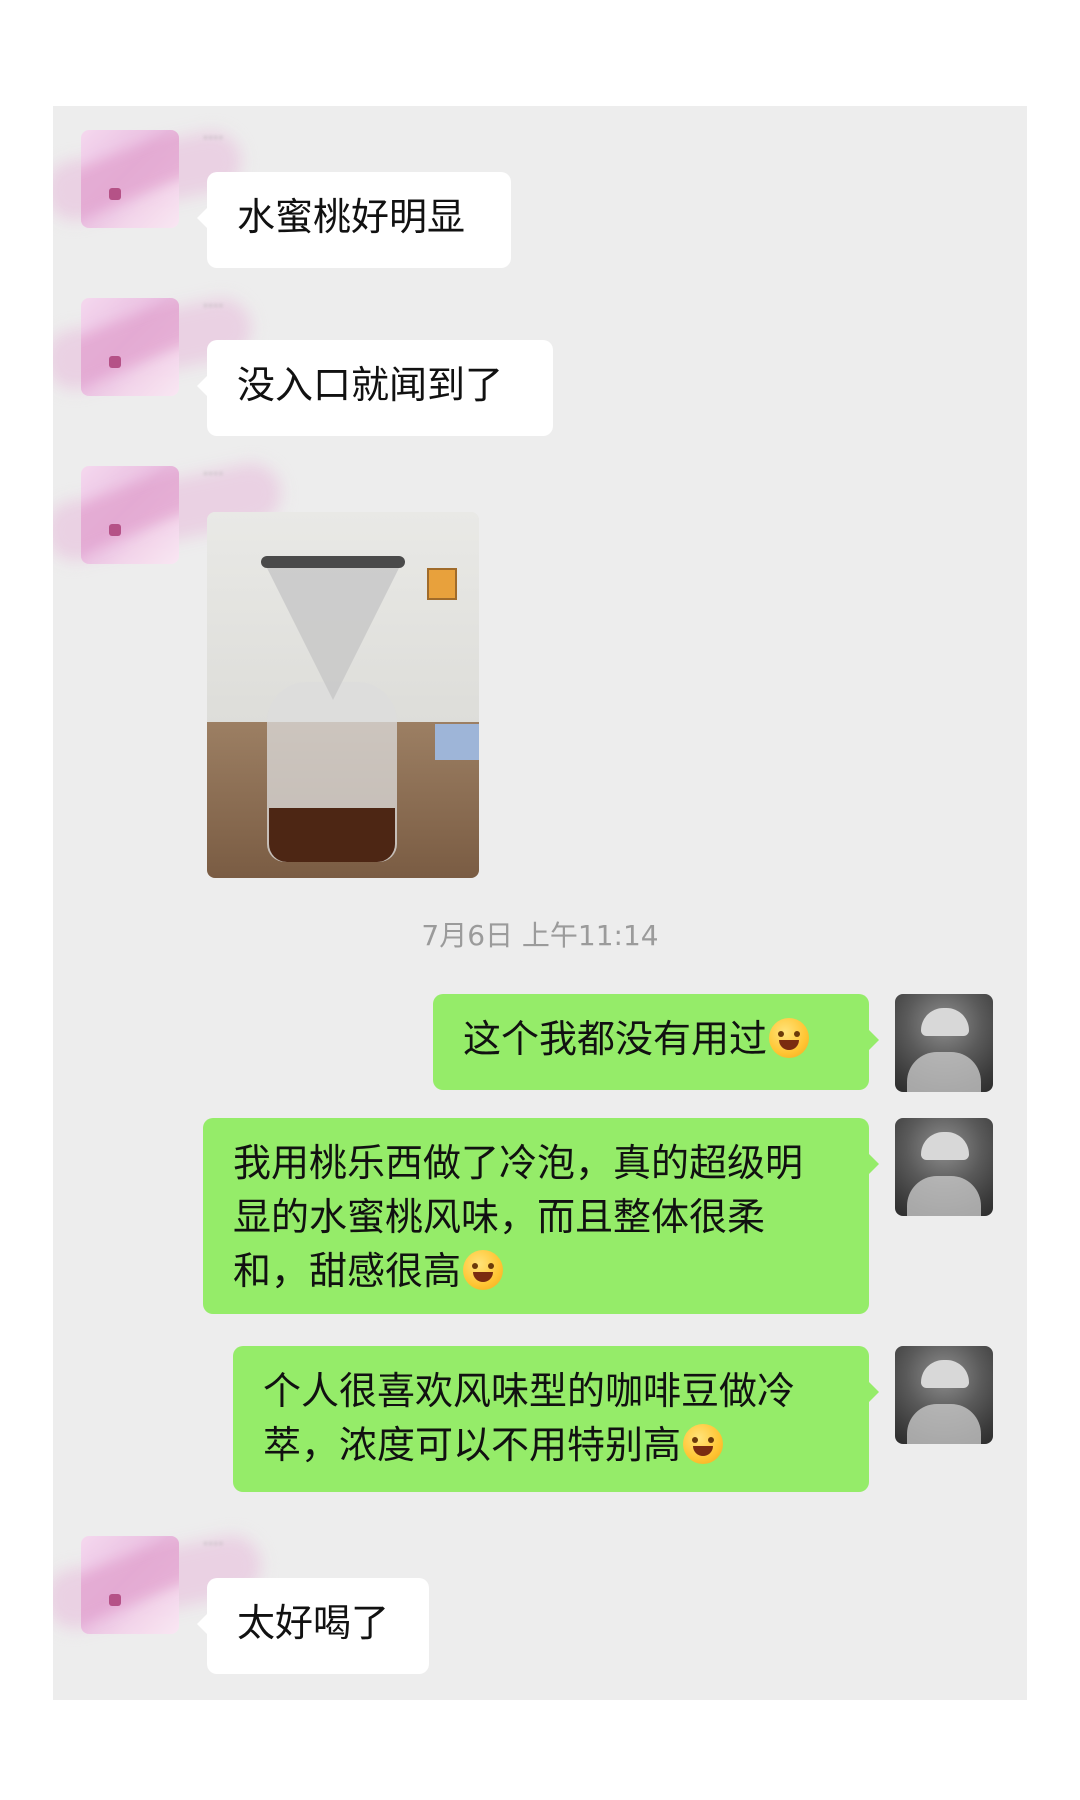 The width and height of the screenshot is (1080, 1800). What do you see at coordinates (703, 1444) in the screenshot?
I see `grinning-emoji-icon` at bounding box center [703, 1444].